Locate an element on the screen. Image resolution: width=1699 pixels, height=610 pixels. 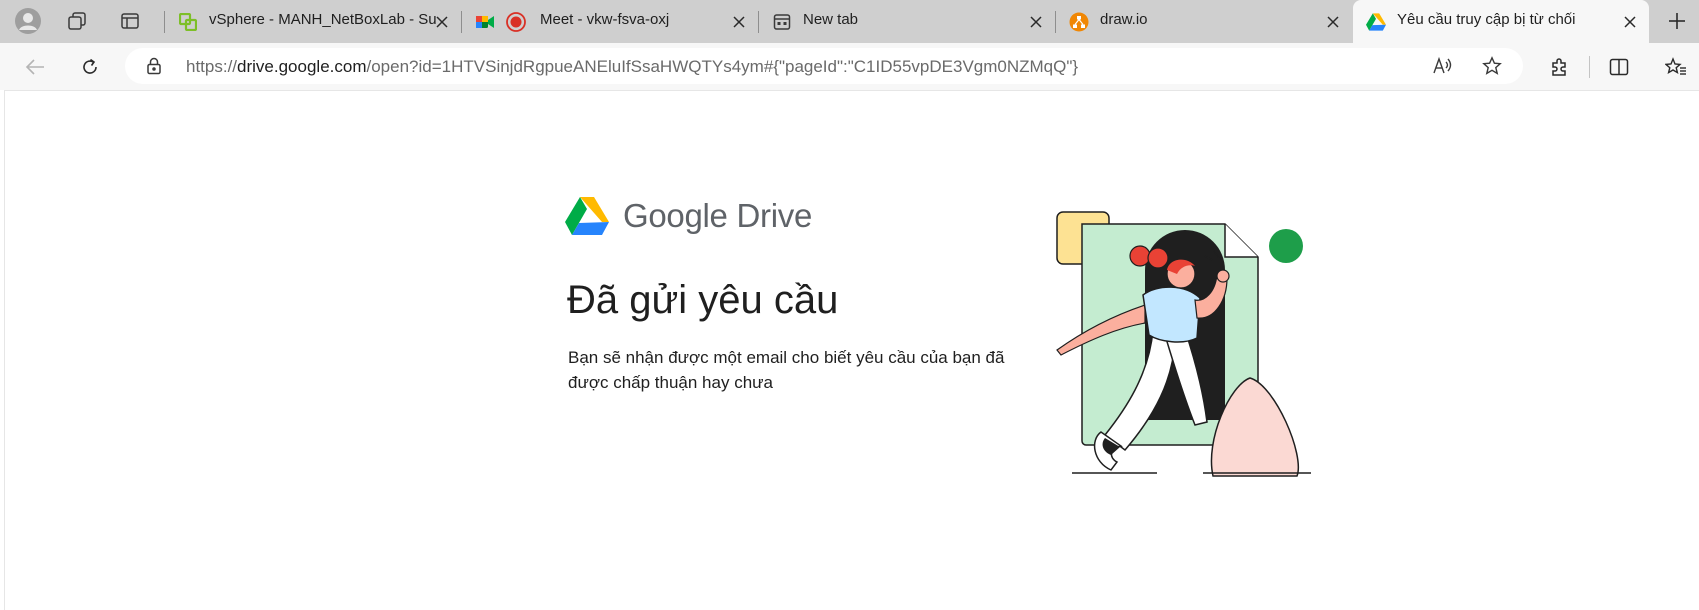
tab-title: New tab is located at coordinates (831, 19).